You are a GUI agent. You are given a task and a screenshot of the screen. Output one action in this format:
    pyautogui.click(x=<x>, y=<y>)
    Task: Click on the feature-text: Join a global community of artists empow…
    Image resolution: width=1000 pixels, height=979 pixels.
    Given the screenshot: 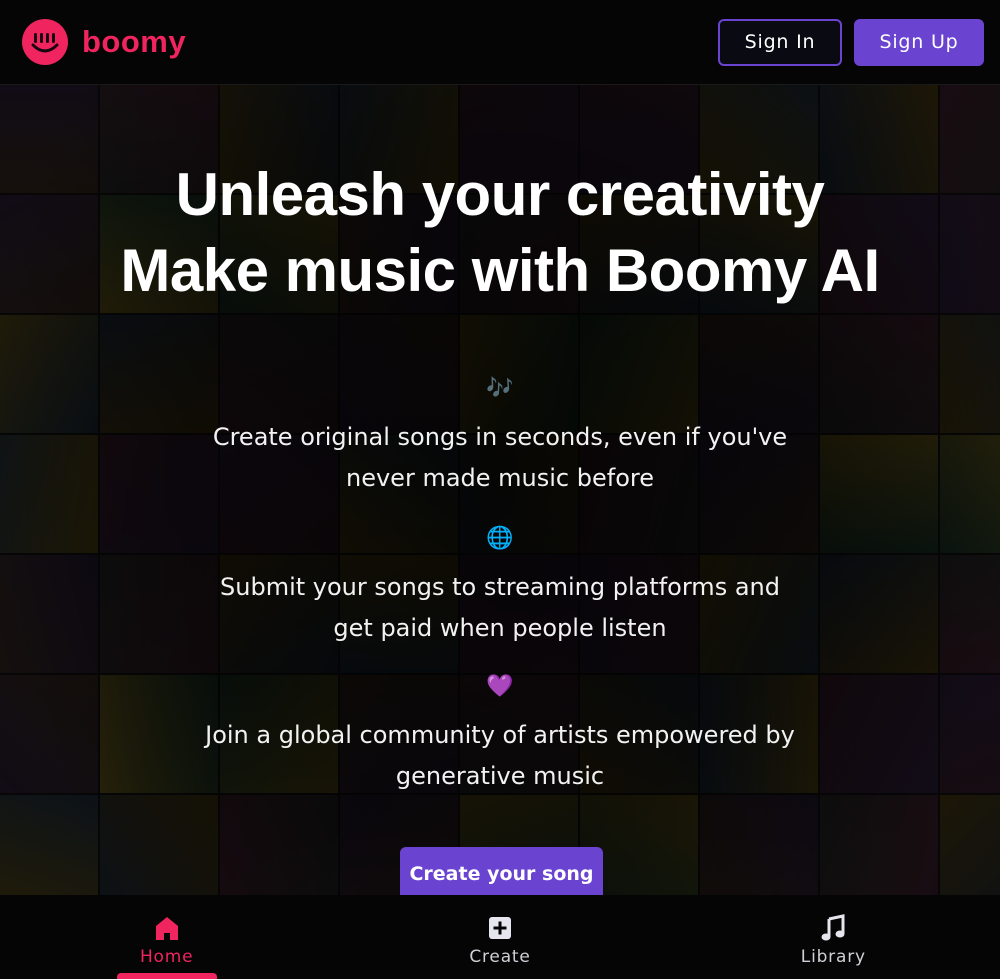 What is the action you would take?
    pyautogui.click(x=500, y=755)
    